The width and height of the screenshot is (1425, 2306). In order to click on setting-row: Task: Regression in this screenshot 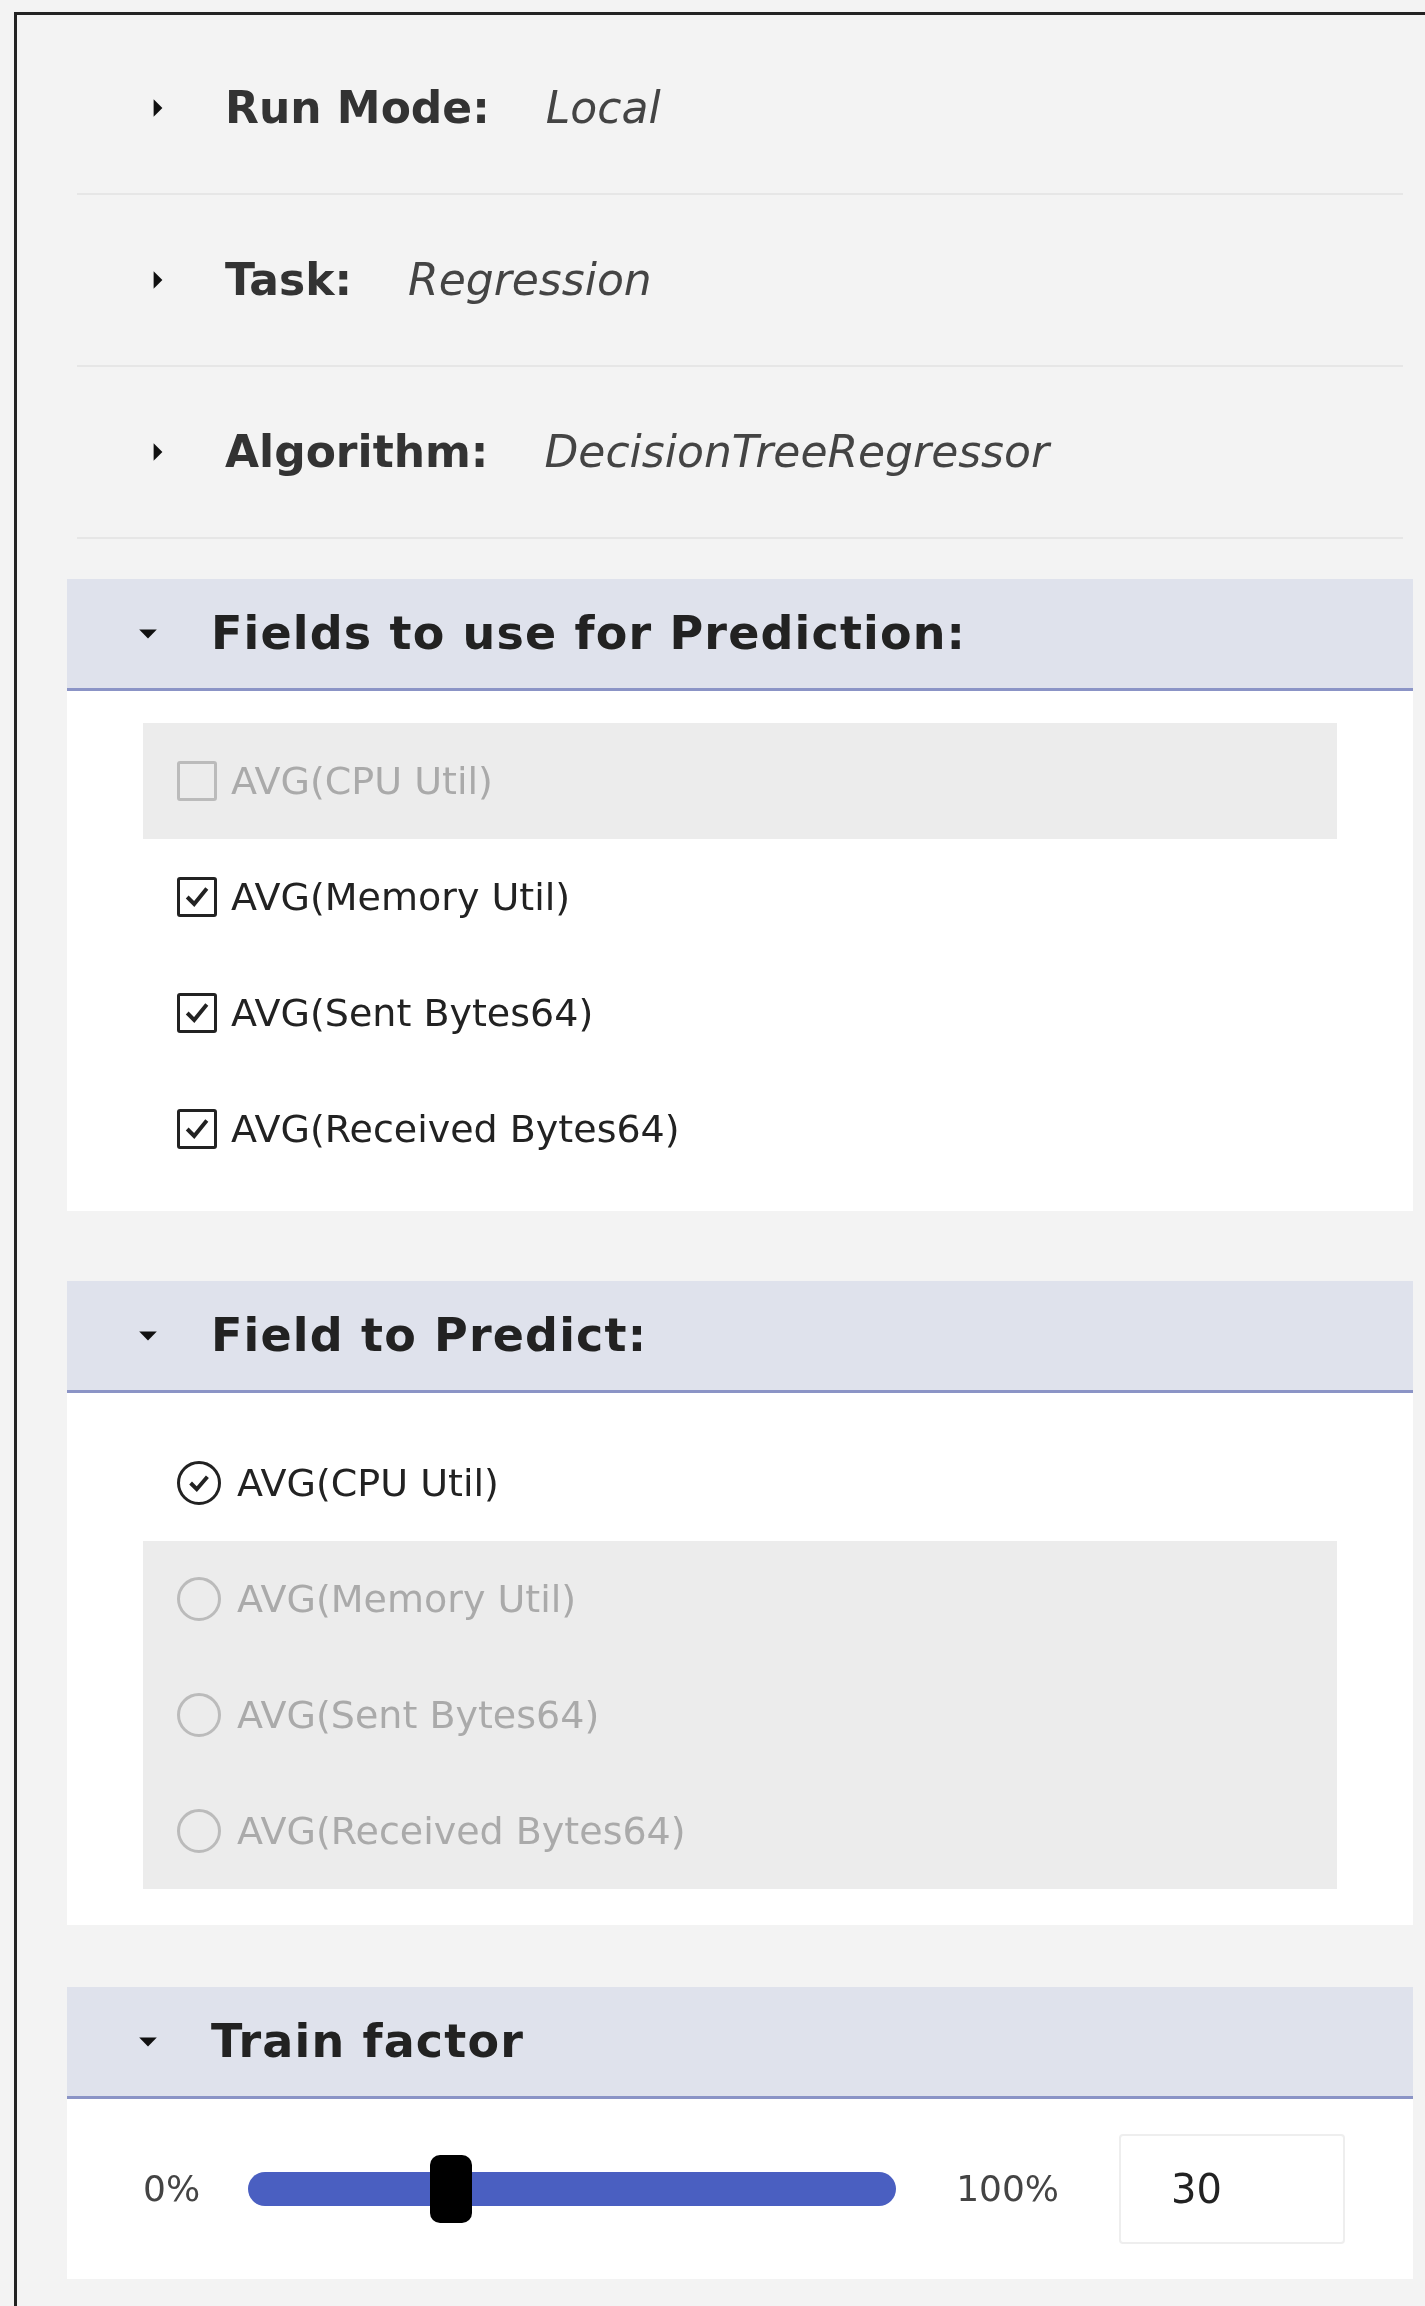, I will do `click(740, 281)`.